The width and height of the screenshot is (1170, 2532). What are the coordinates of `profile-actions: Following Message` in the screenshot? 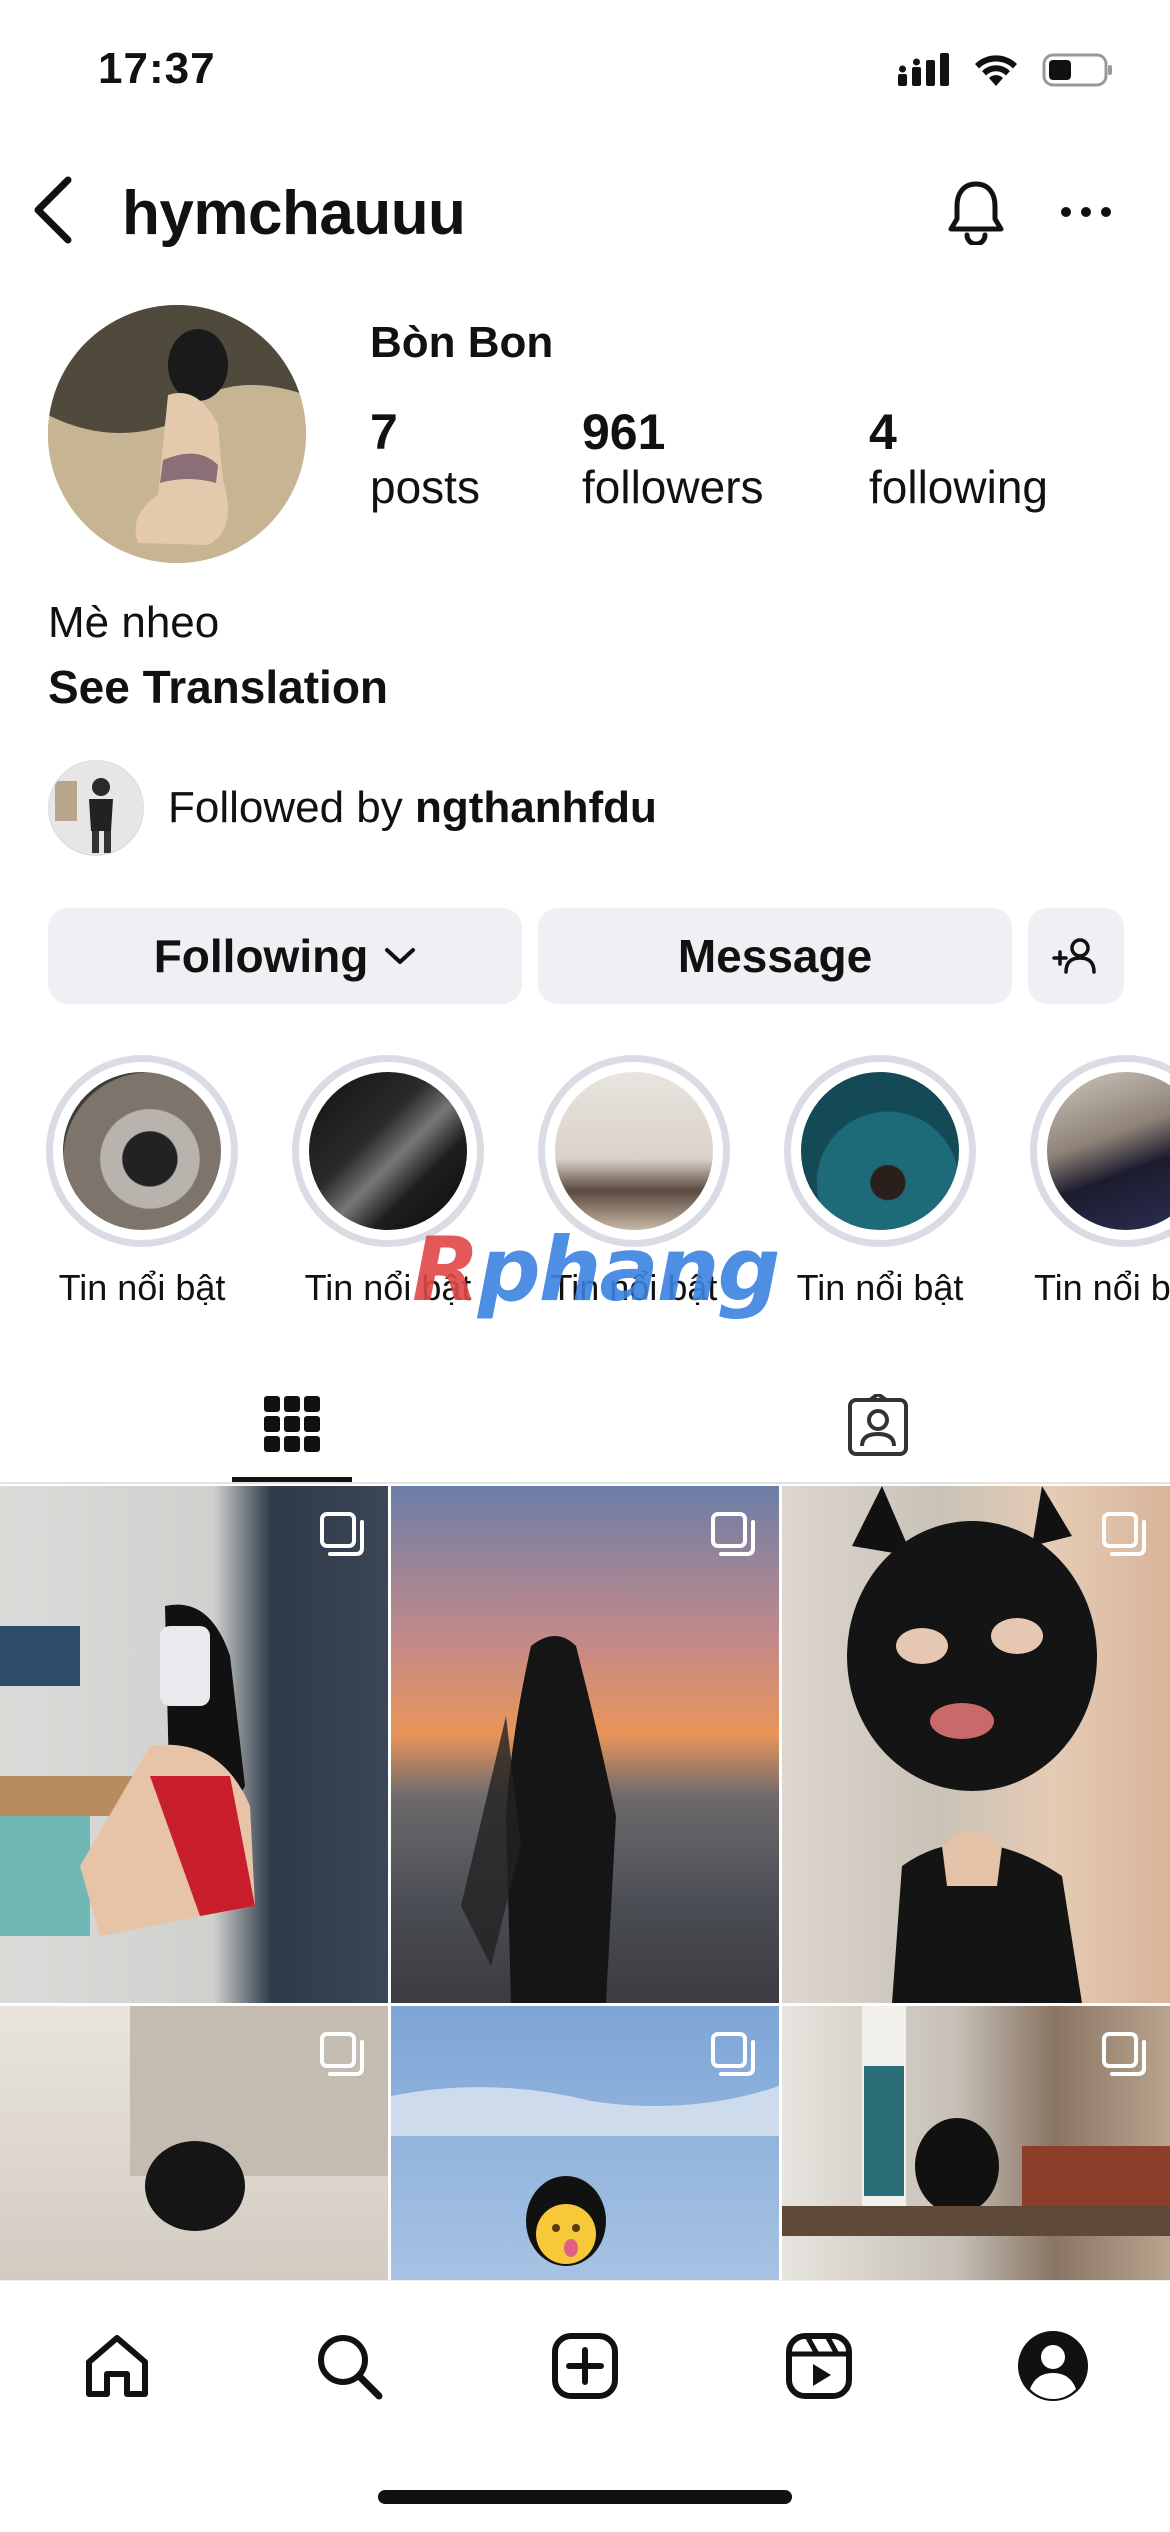 It's located at (586, 956).